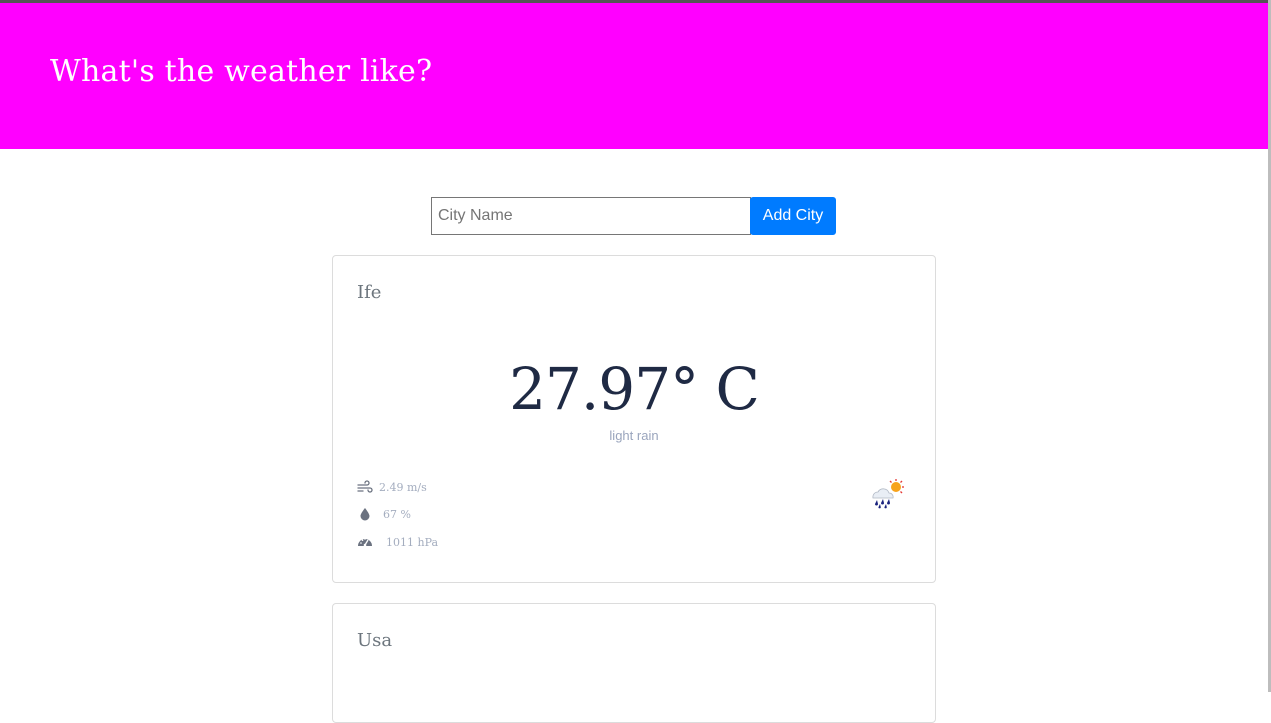 This screenshot has height=723, width=1271. I want to click on weather-description: light rain, so click(634, 435).